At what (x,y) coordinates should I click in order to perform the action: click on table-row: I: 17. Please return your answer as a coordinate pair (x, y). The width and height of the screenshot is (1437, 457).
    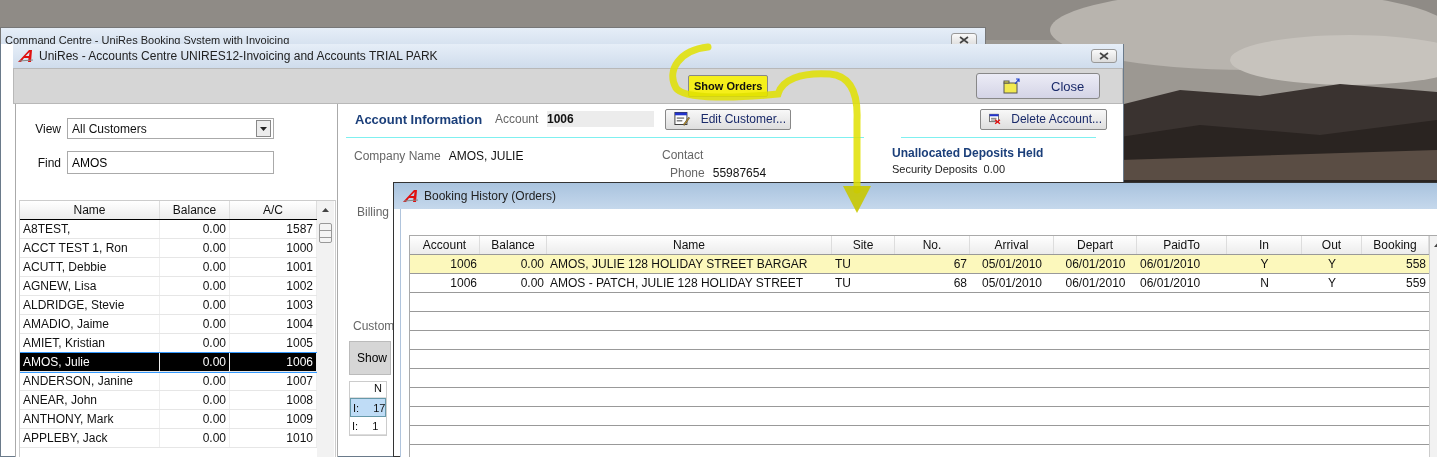
    Looking at the image, I should click on (368, 407).